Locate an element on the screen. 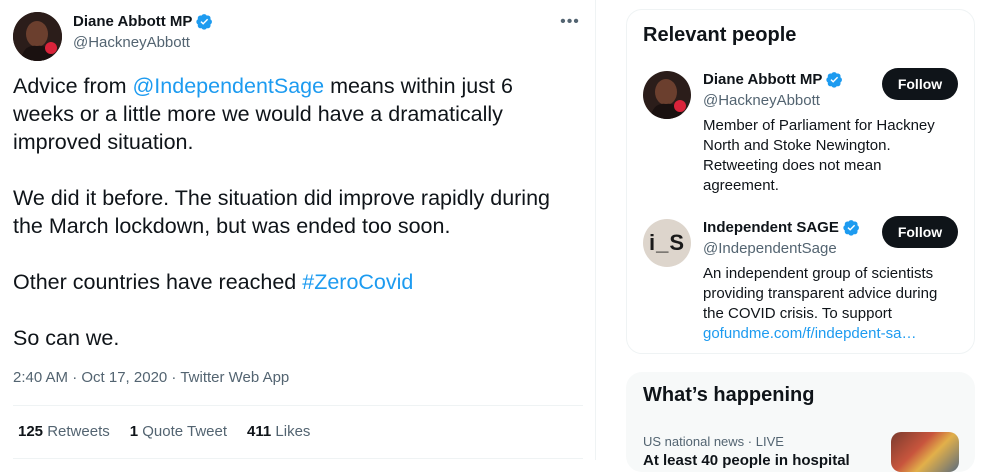  person-handle: @IndependentSage is located at coordinates (770, 248).